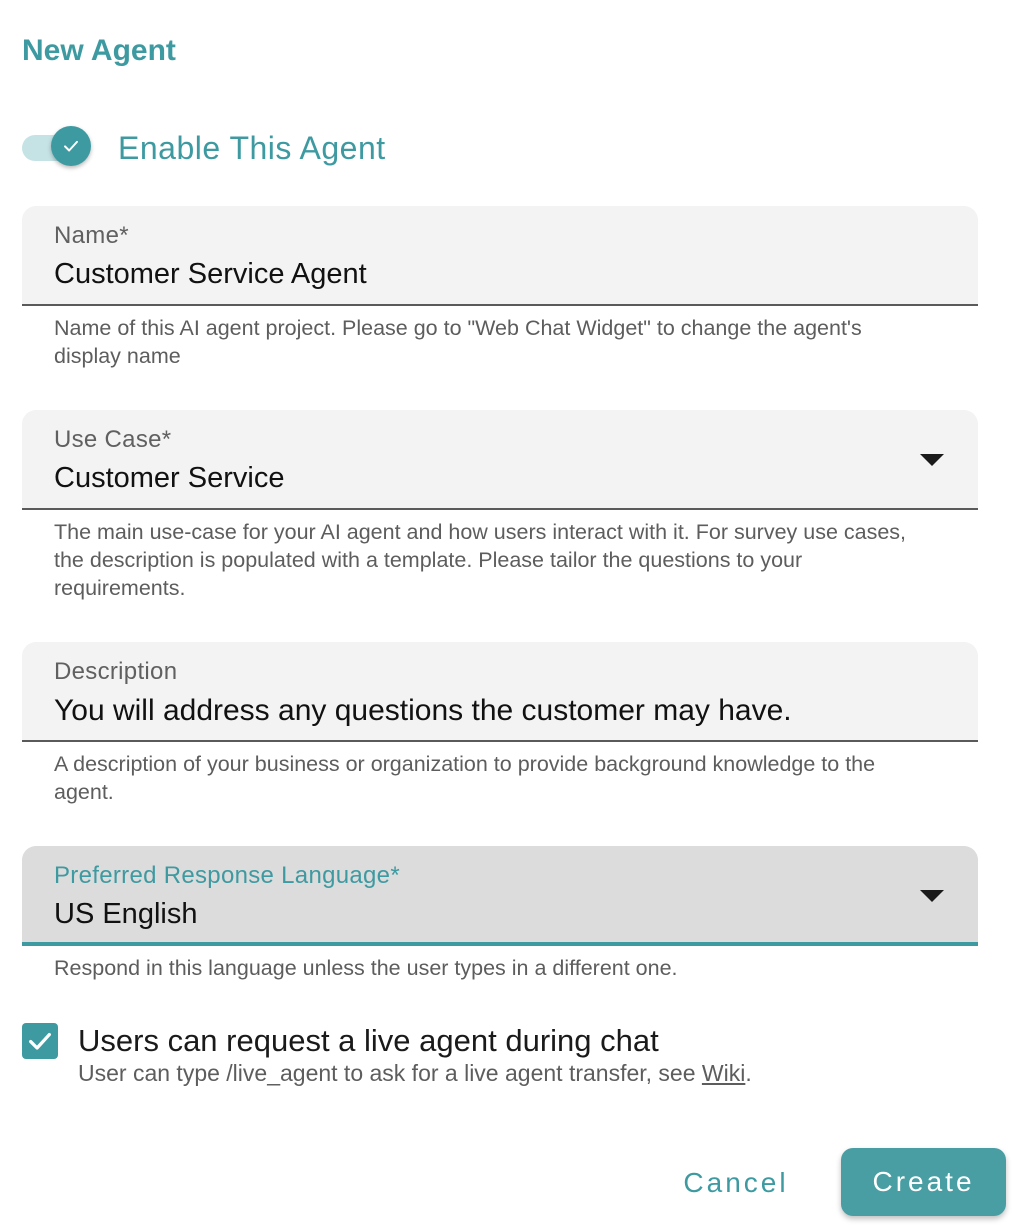 Image resolution: width=1032 pixels, height=1230 pixels. What do you see at coordinates (126, 914) in the screenshot?
I see `language-value: US English` at bounding box center [126, 914].